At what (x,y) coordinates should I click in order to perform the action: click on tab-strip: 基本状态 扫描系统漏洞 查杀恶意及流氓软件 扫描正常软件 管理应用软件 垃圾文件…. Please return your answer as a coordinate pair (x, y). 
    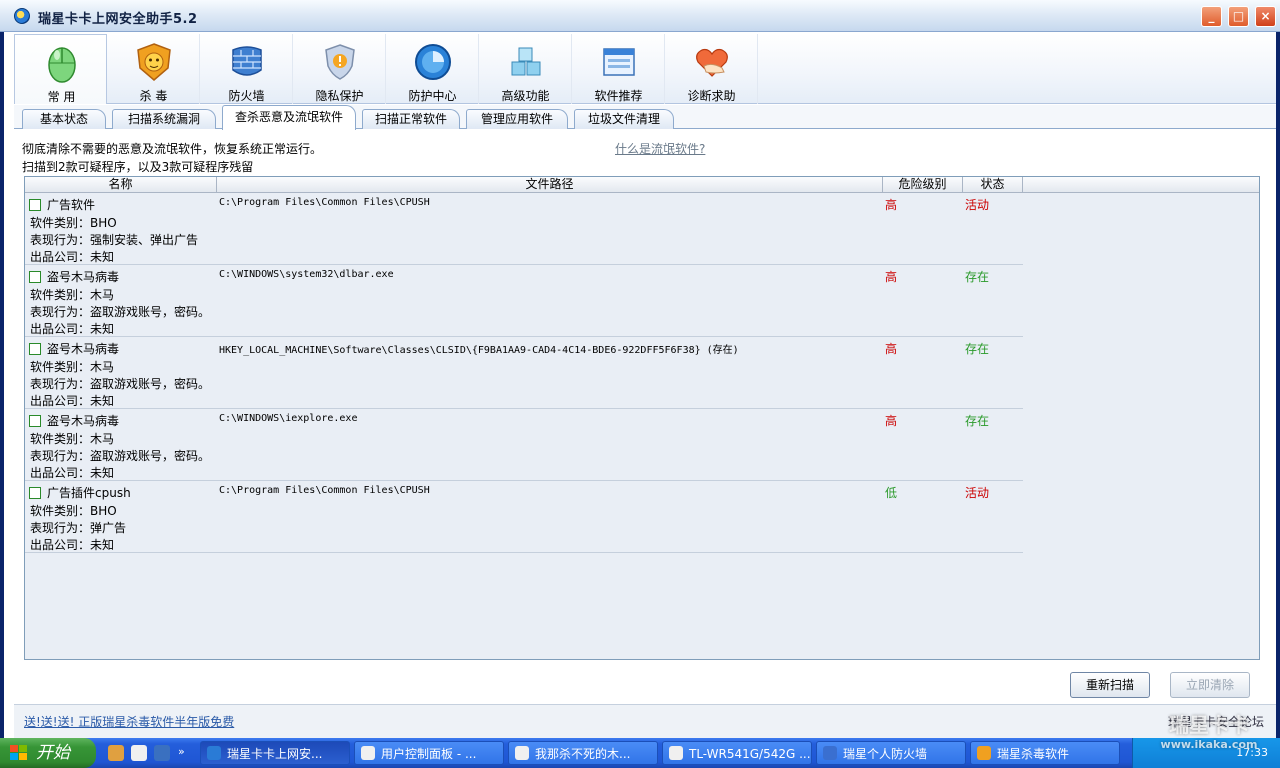
    Looking at the image, I should click on (645, 117).